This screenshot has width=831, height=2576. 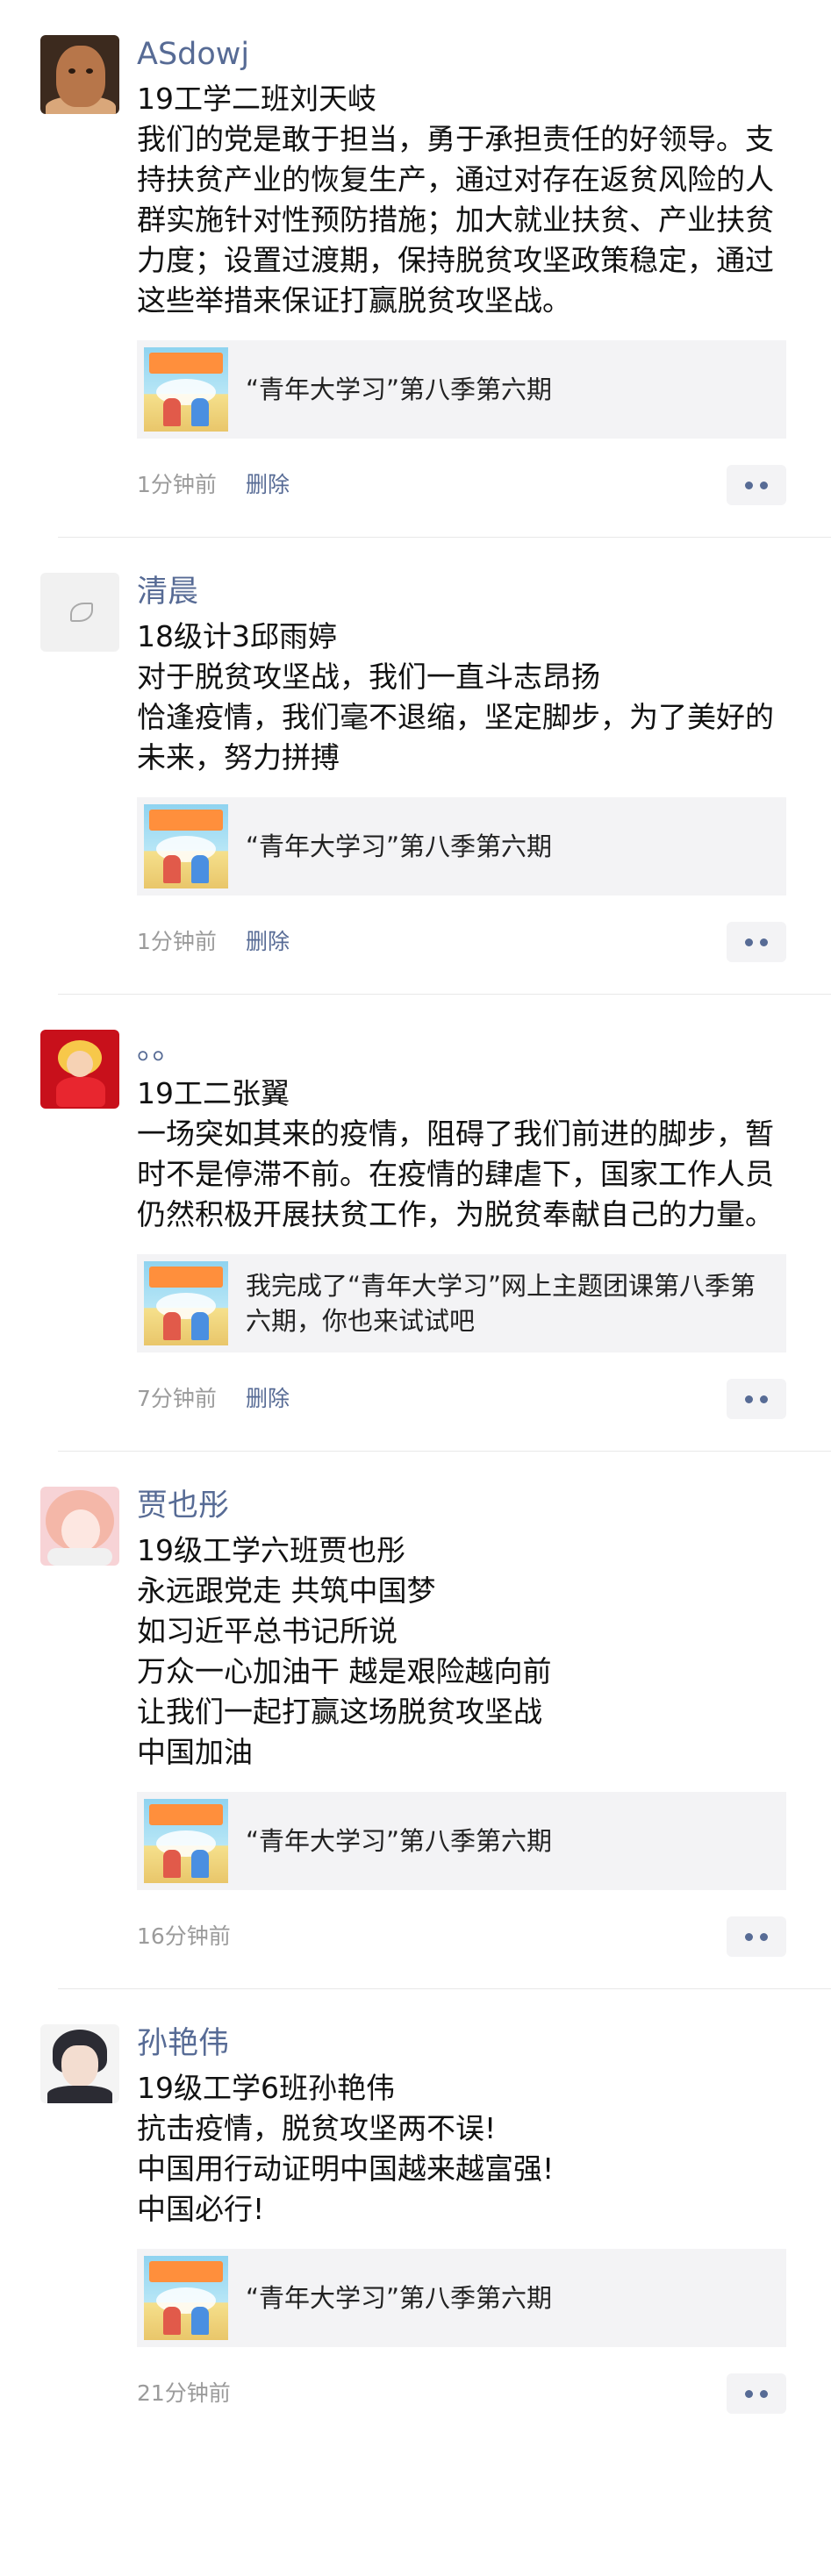 I want to click on shared-link-card: 我完成了“青年大学习”网上主题团课第八季第六期，你也来试试吧, so click(x=461, y=1303).